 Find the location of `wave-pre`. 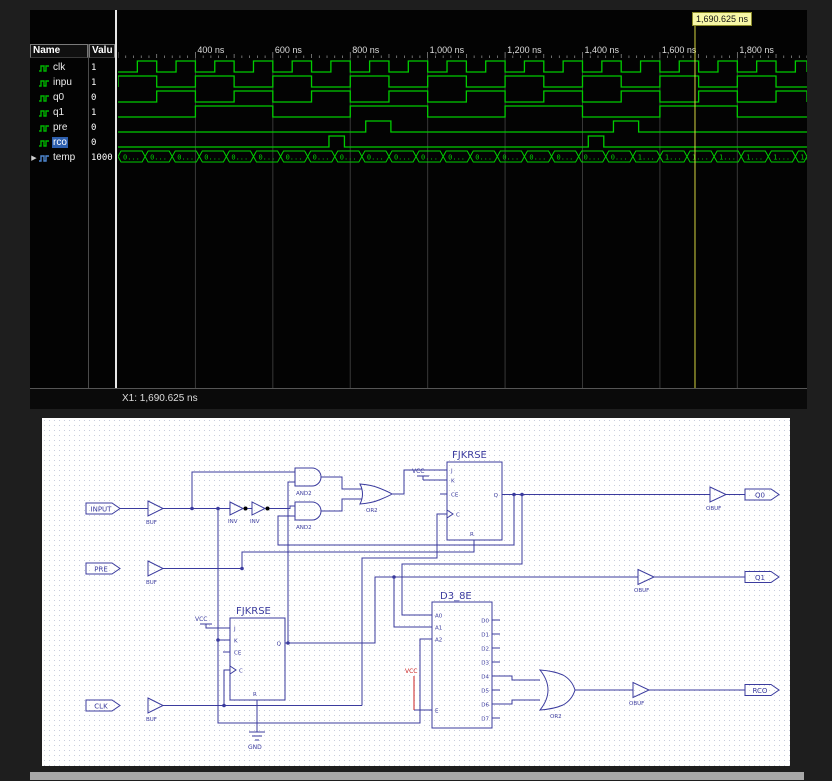

wave-pre is located at coordinates (462, 126).